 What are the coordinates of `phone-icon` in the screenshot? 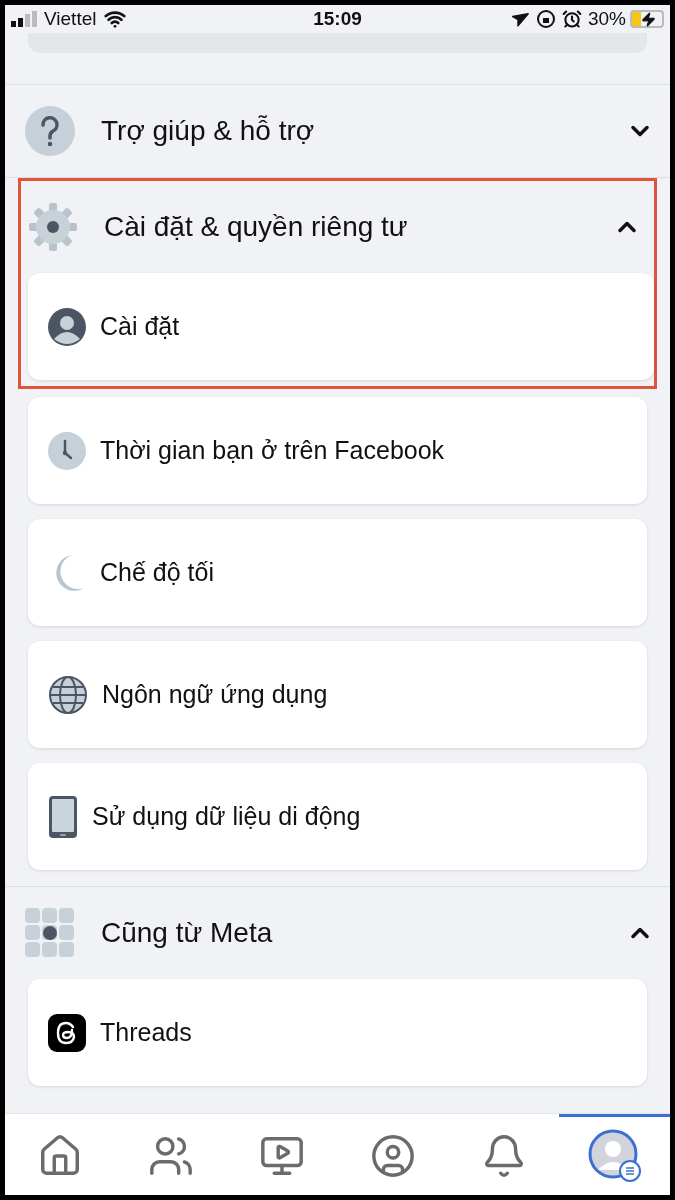 It's located at (63, 816).